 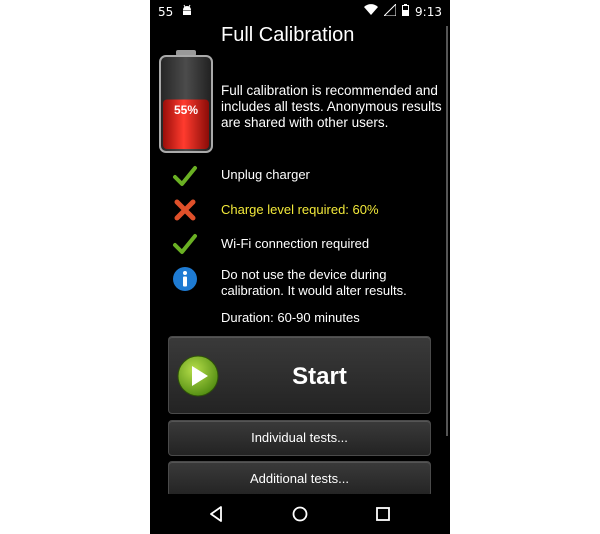 What do you see at coordinates (300, 209) in the screenshot?
I see `requirement-text: Charge level required: 60%` at bounding box center [300, 209].